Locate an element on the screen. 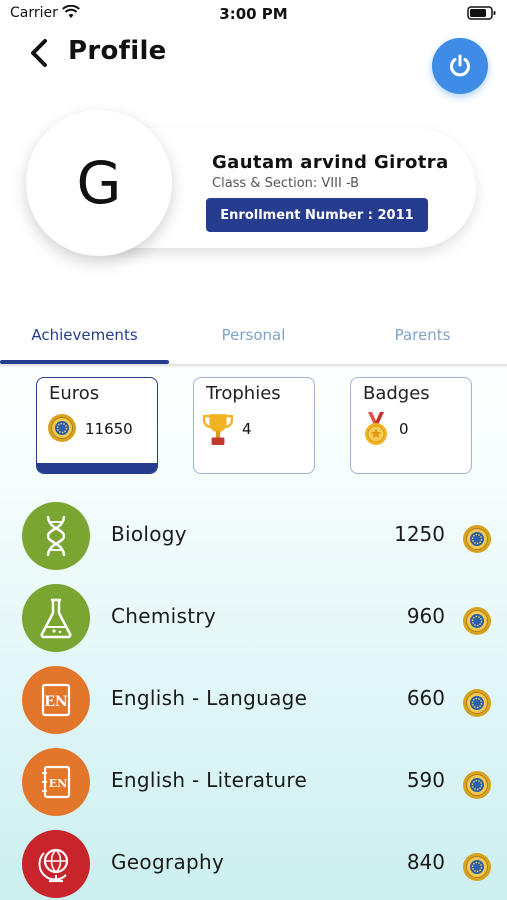 The image size is (507, 900). tab-personal: Personal is located at coordinates (253, 341).